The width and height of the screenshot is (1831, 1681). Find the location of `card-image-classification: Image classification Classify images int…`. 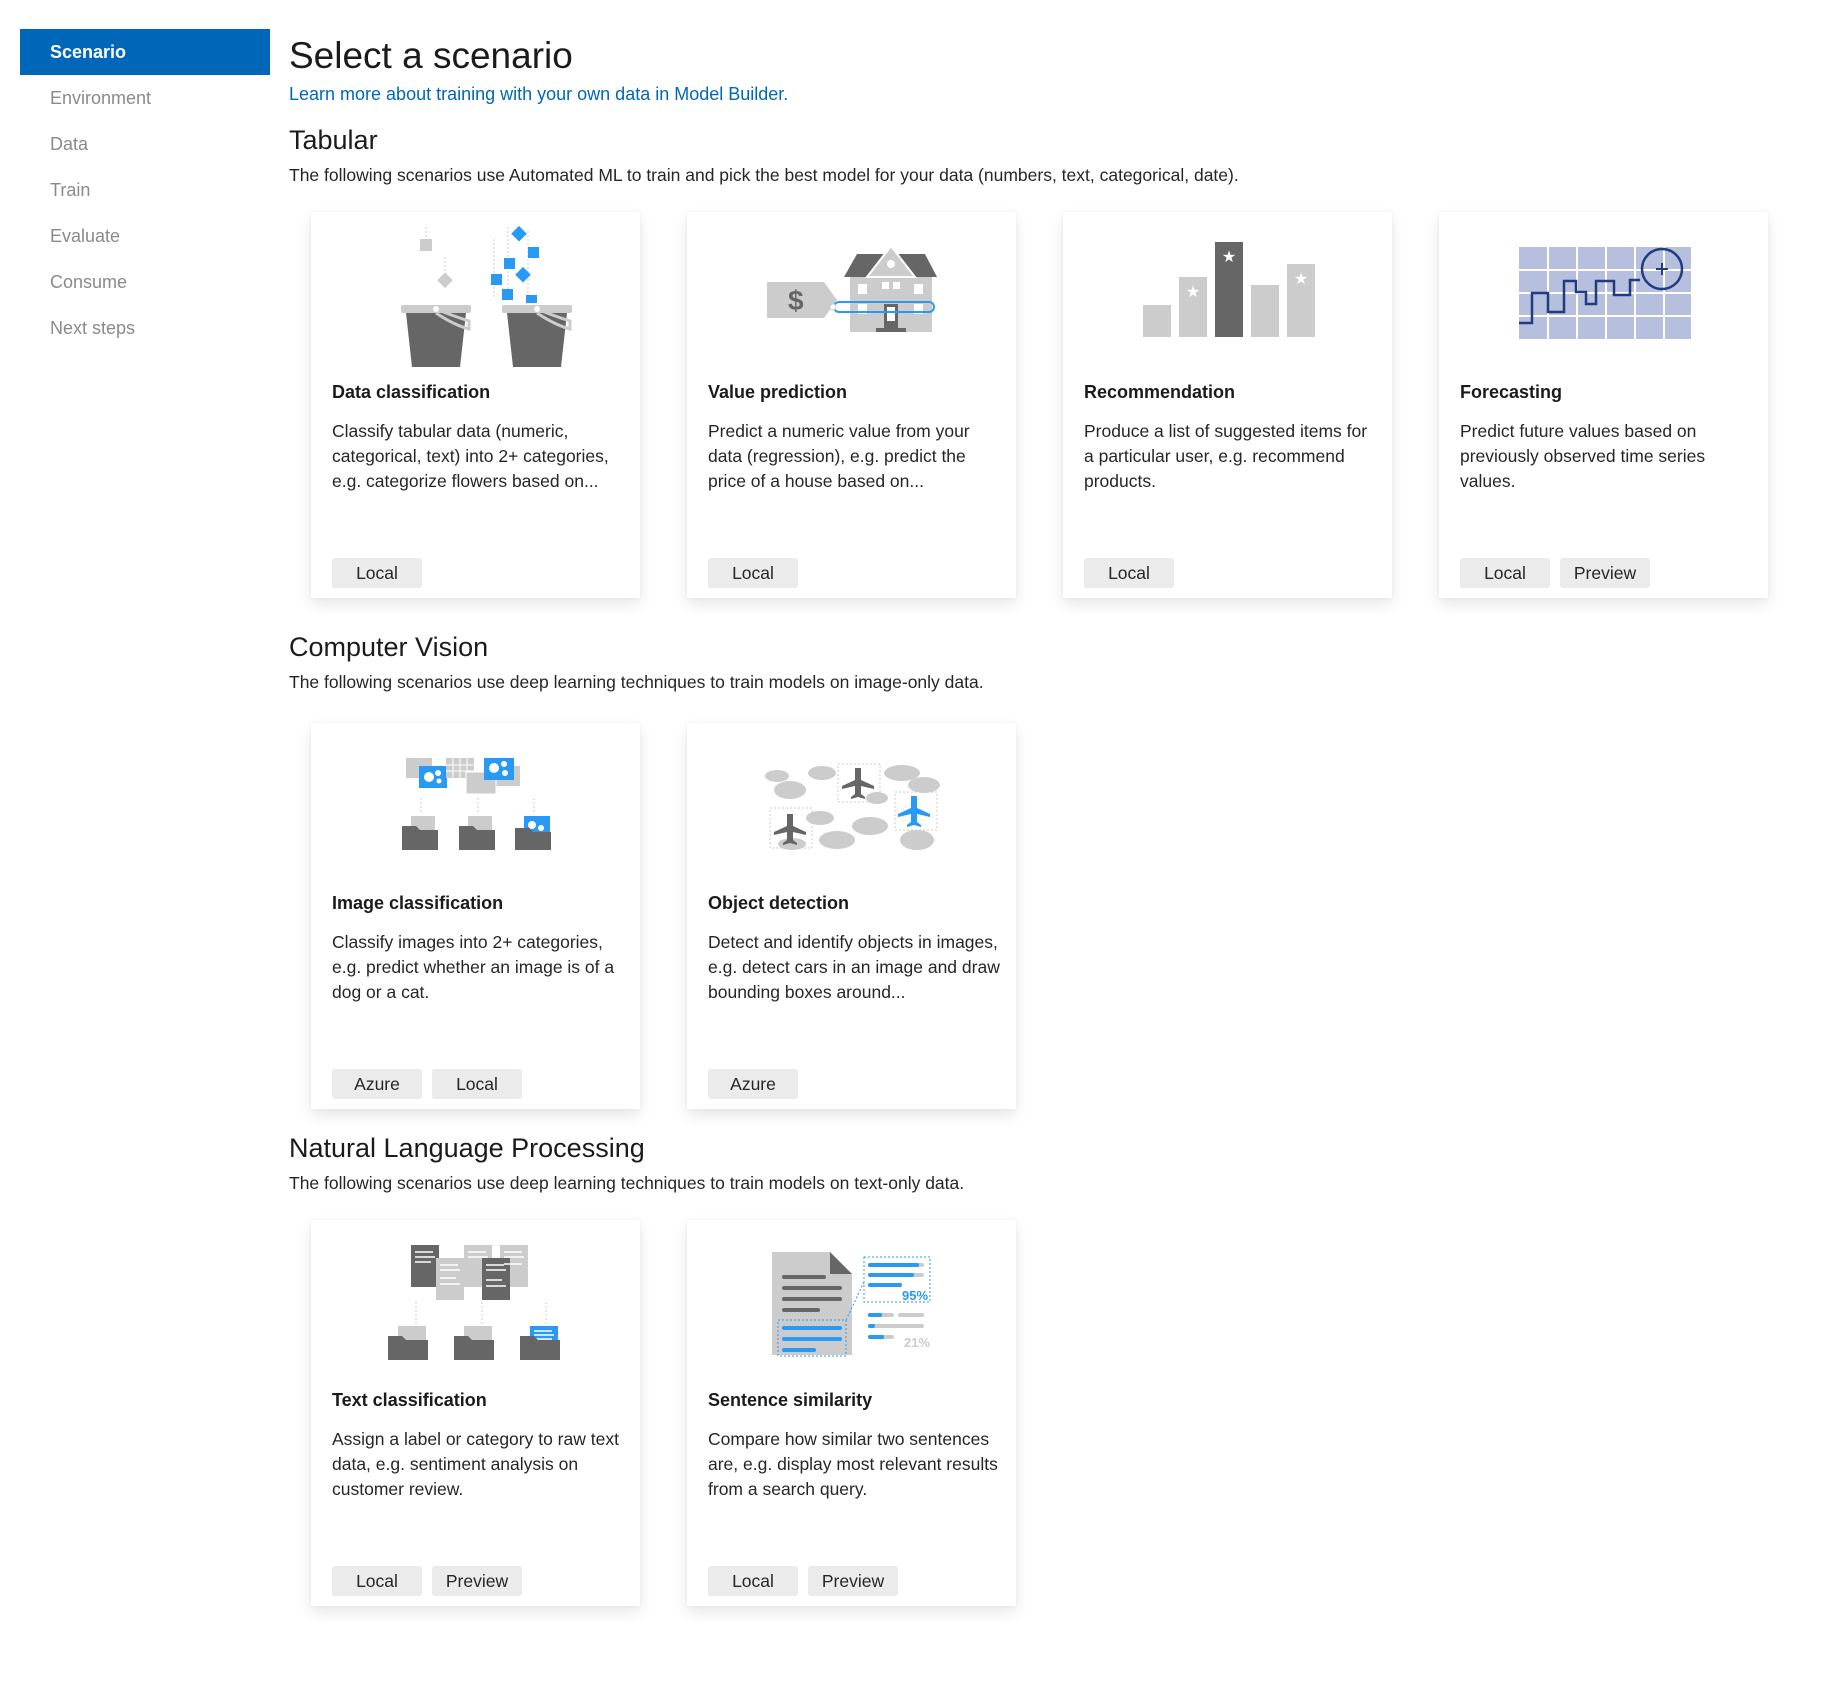

card-image-classification: Image classification Classify images int… is located at coordinates (475, 916).